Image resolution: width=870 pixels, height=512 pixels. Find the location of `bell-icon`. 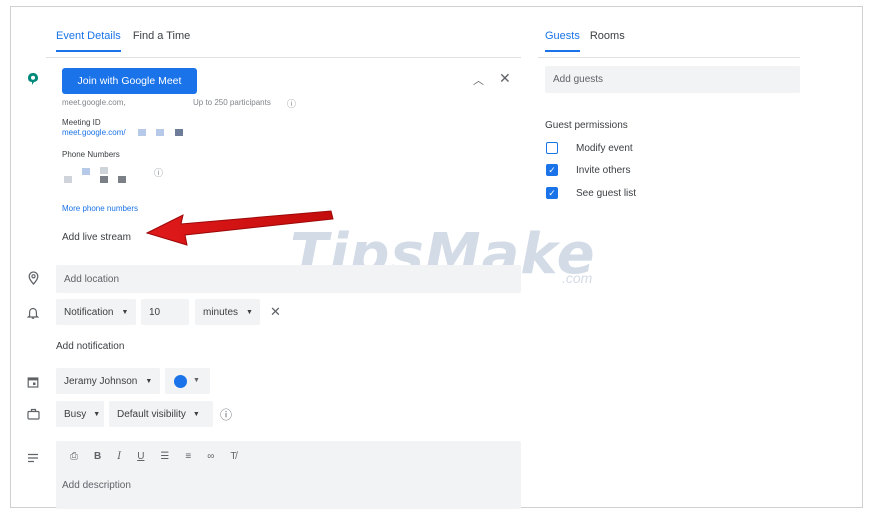

bell-icon is located at coordinates (33, 313).